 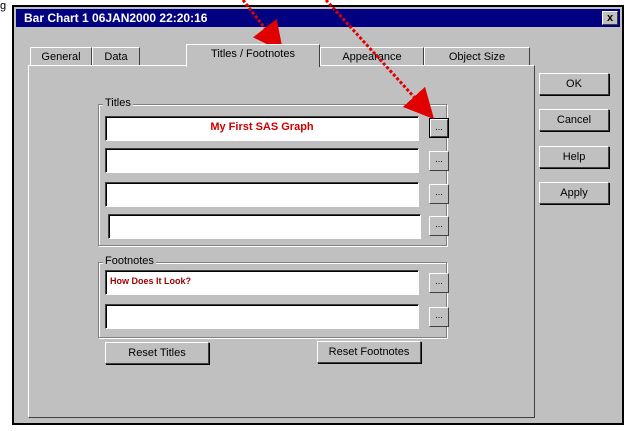 What do you see at coordinates (129, 261) in the screenshot?
I see `footnotes-group-label: Footnotes` at bounding box center [129, 261].